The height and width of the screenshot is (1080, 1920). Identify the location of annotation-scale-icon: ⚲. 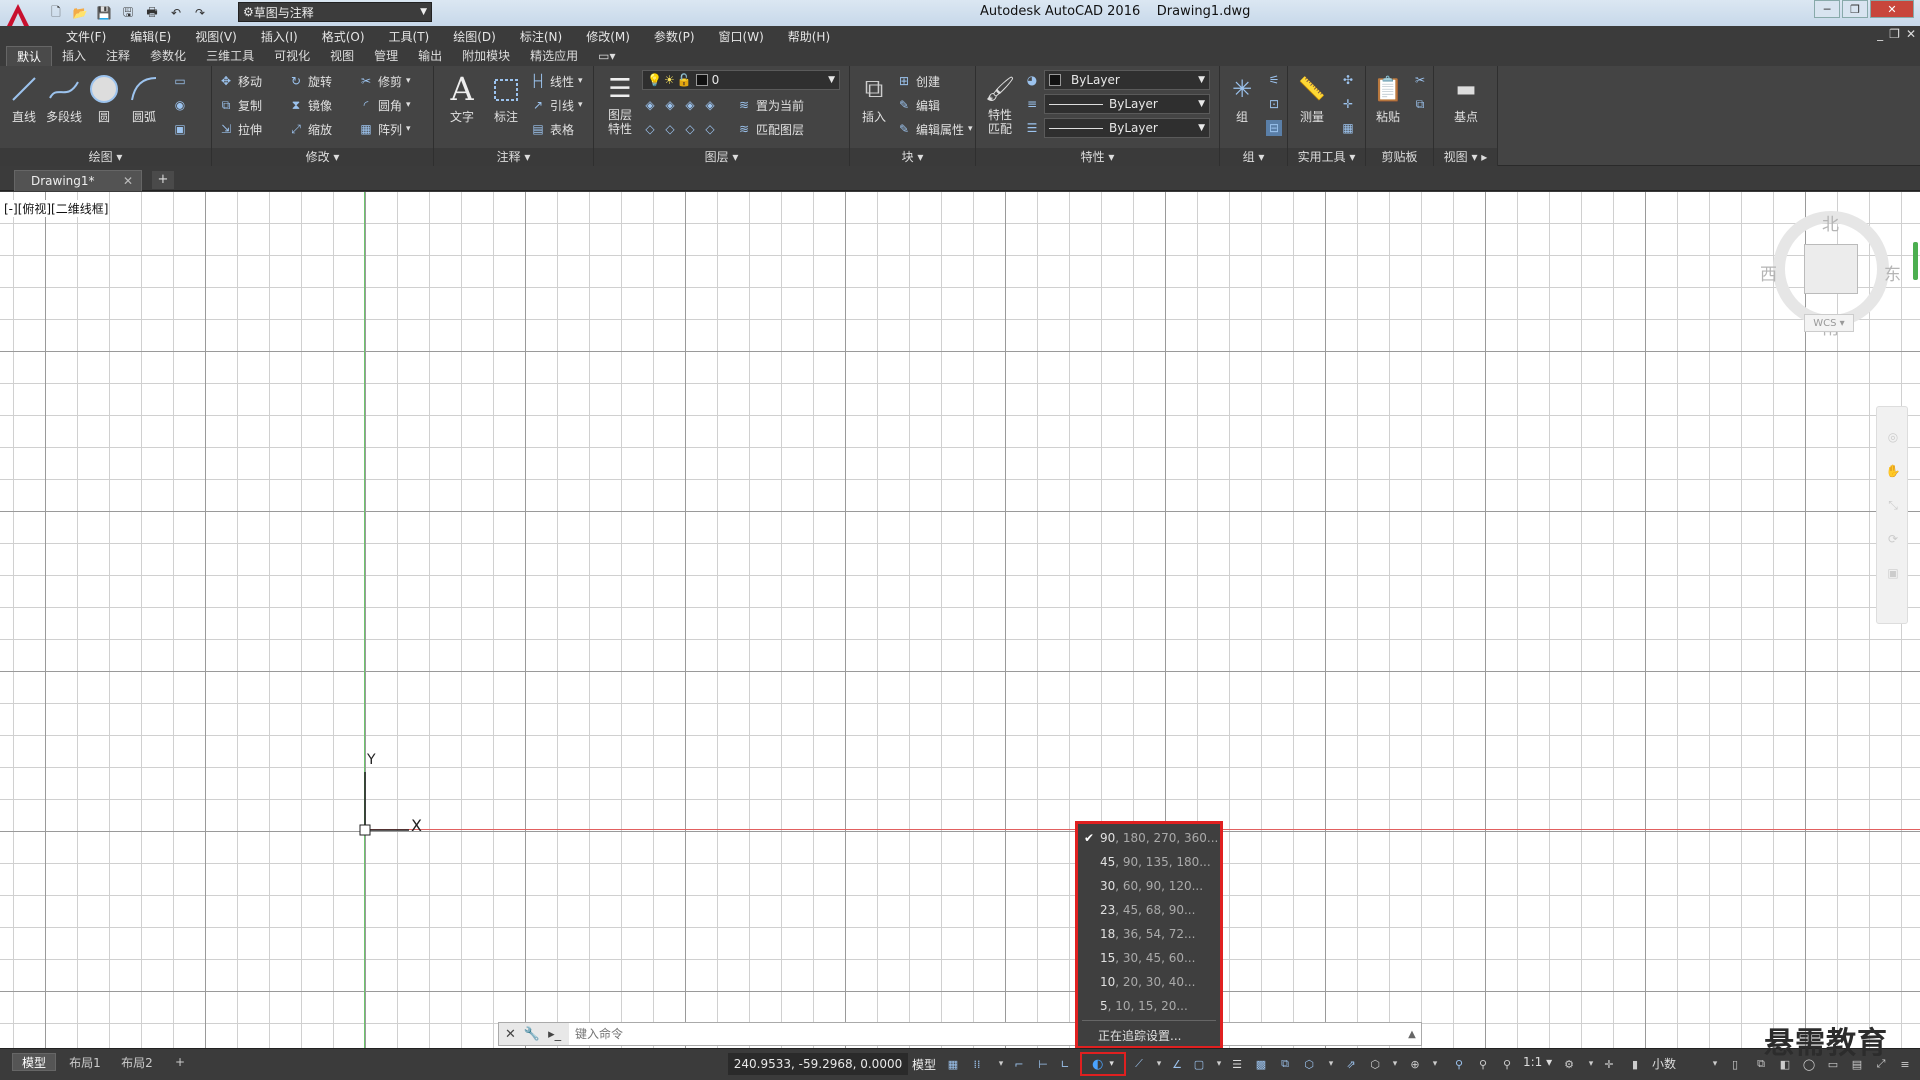
(1507, 1064).